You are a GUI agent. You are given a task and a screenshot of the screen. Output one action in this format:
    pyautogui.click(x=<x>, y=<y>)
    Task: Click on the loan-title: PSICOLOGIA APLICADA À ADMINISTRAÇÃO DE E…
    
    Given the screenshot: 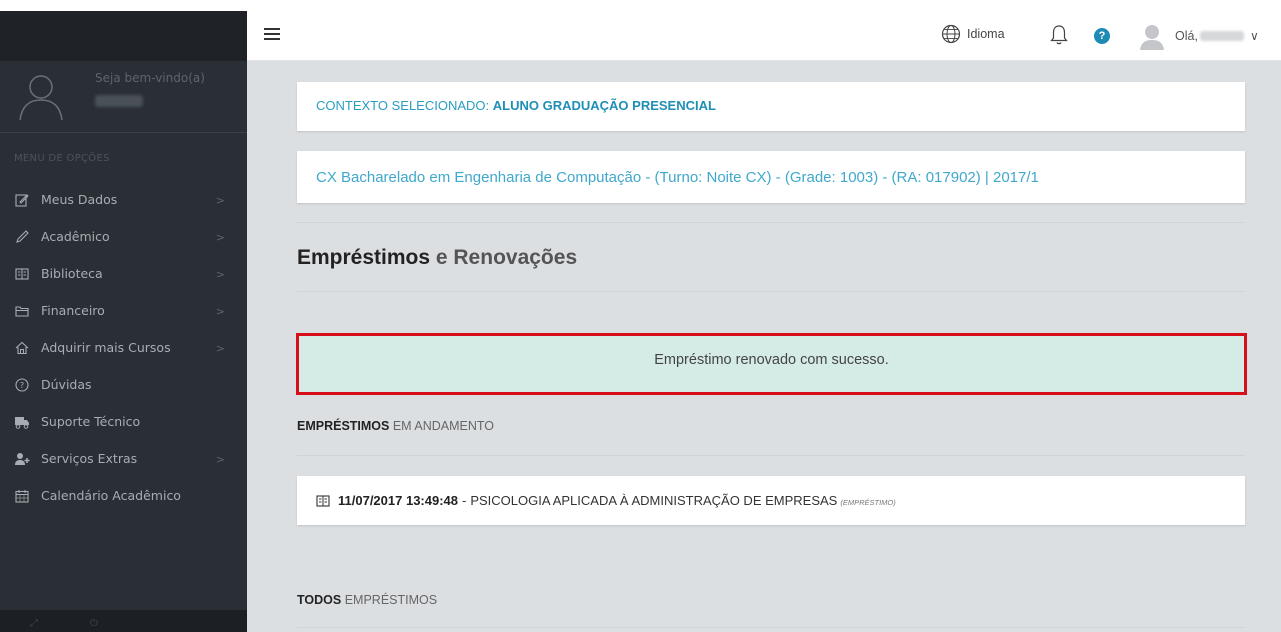 What is the action you would take?
    pyautogui.click(x=654, y=500)
    